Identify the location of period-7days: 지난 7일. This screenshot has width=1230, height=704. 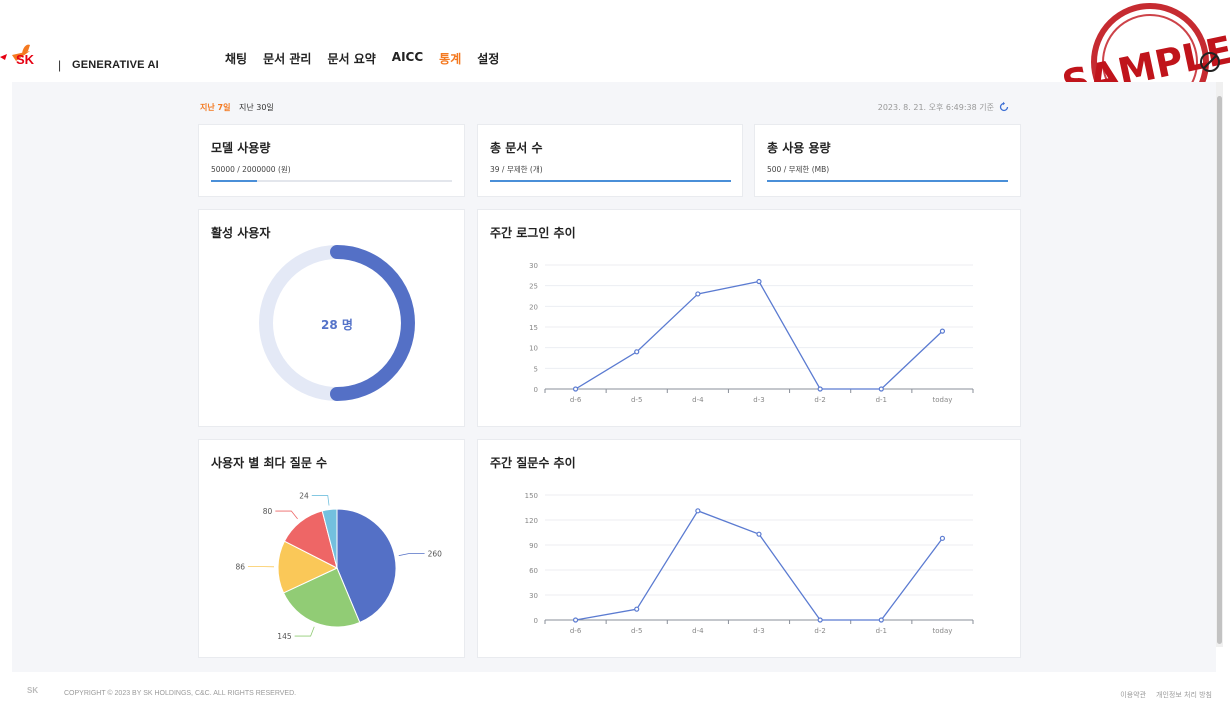
(215, 107).